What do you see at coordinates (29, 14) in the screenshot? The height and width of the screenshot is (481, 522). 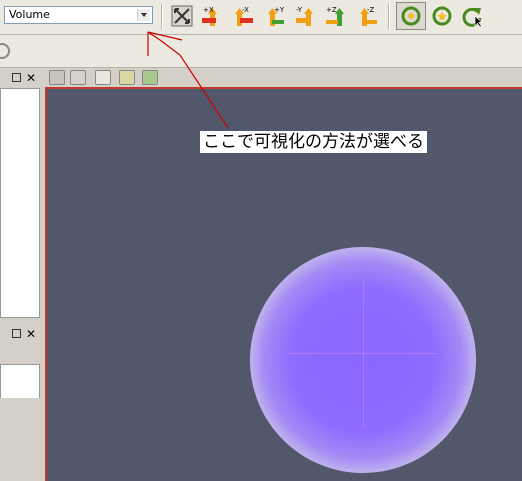 I see `representation-value: Volume` at bounding box center [29, 14].